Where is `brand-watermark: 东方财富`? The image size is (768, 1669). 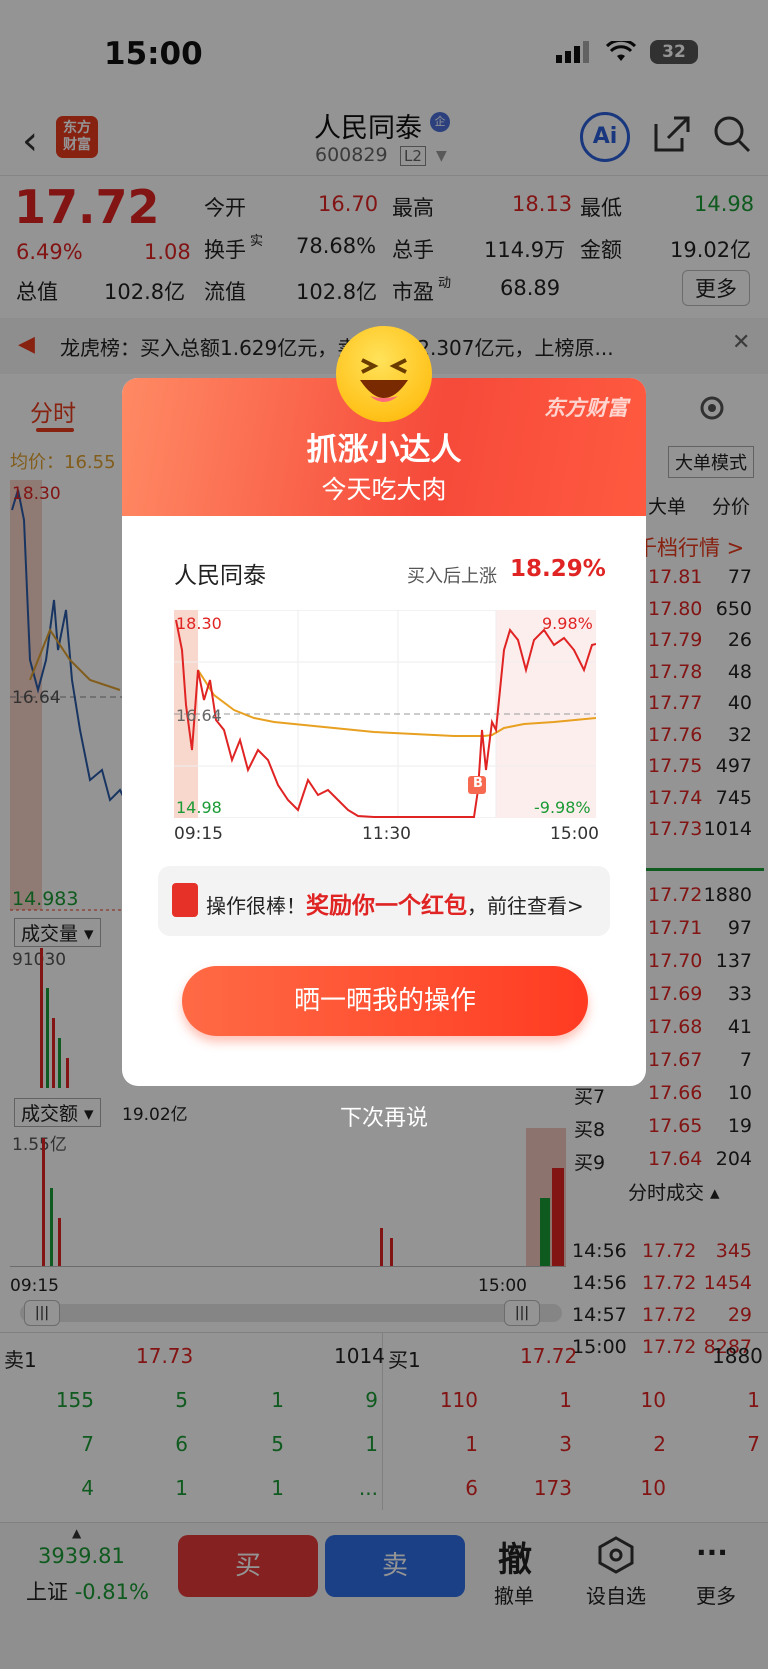 brand-watermark: 东方财富 is located at coordinates (586, 408).